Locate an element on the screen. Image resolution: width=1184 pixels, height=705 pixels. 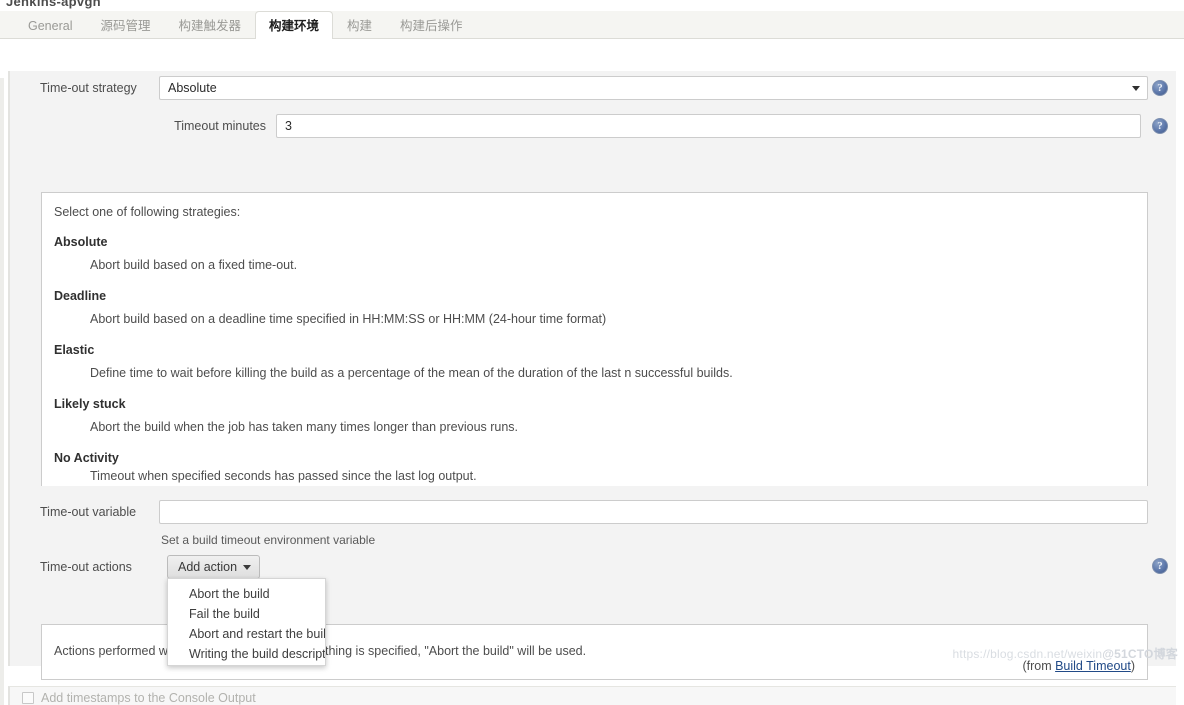
timeout-variable-hint: Set a build timeout environment variable is located at coordinates (268, 540).